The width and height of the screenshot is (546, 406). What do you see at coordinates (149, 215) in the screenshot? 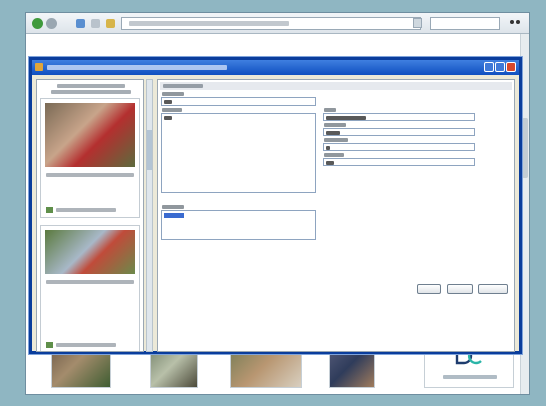
I see `list-scrollbar` at bounding box center [149, 215].